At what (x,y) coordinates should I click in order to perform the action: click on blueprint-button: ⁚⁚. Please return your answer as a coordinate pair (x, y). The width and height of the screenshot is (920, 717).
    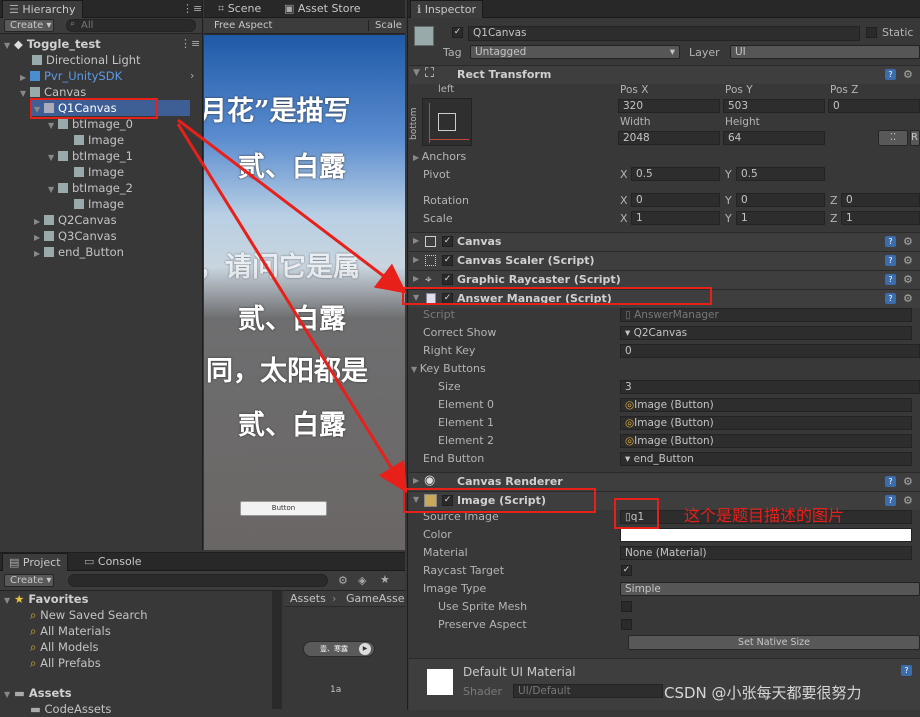
    Looking at the image, I should click on (893, 138).